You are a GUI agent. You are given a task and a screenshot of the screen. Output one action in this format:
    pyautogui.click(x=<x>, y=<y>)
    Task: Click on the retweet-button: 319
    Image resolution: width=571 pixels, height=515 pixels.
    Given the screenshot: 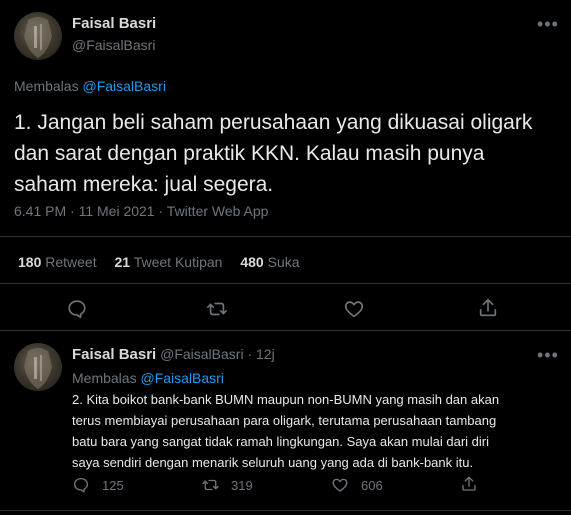 What is the action you would take?
    pyautogui.click(x=227, y=485)
    